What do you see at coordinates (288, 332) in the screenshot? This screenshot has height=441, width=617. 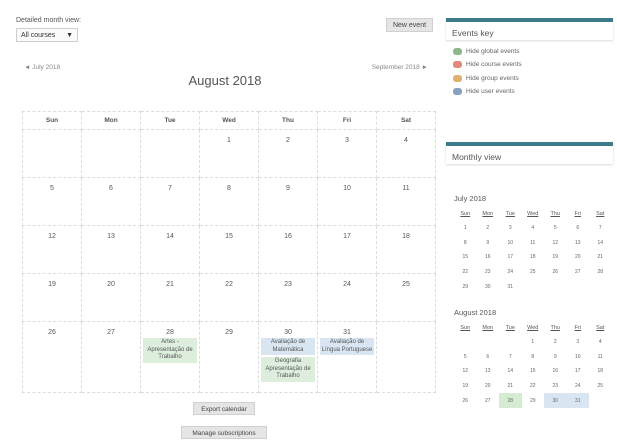 I see `day-number: 30` at bounding box center [288, 332].